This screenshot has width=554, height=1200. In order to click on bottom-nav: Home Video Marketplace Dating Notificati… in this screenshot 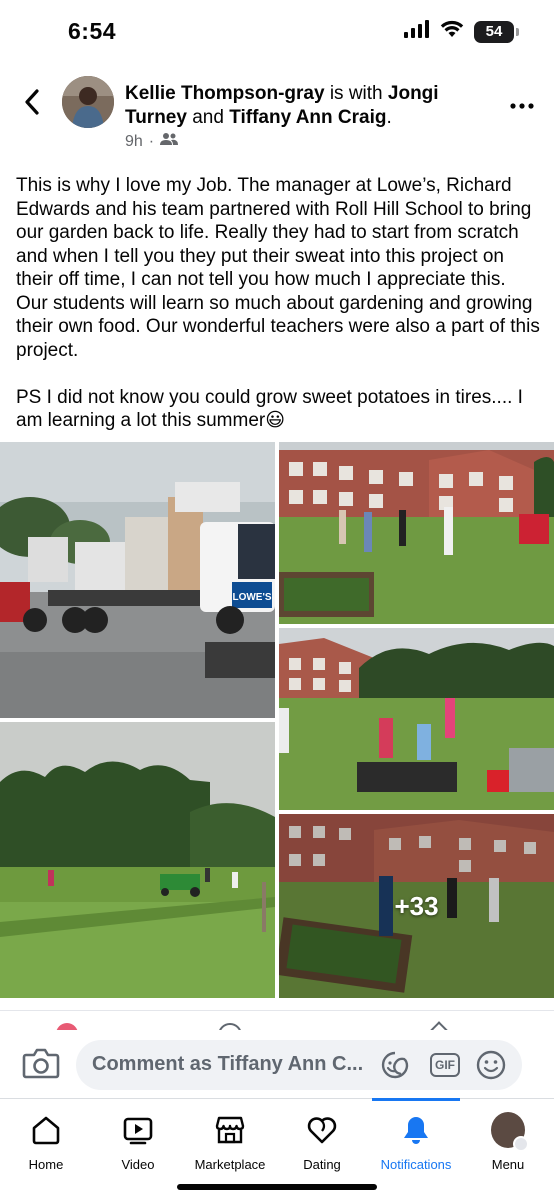, I will do `click(277, 1149)`.